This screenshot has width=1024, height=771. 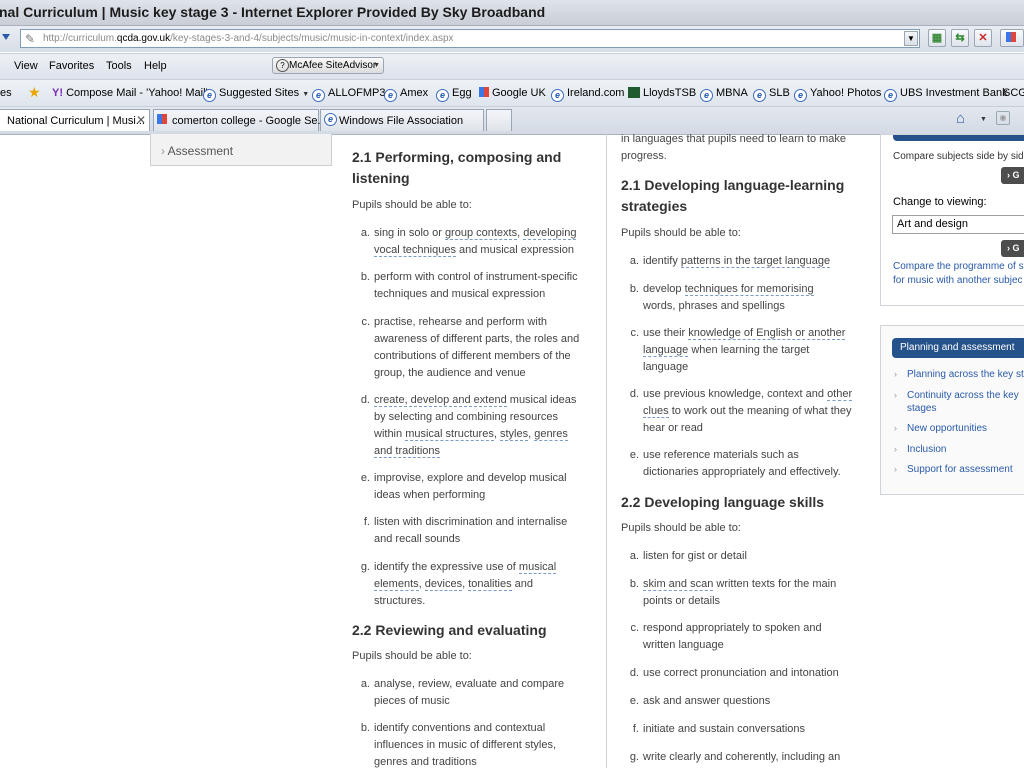 I want to click on fav-yahoo-photos: e Yahoo! Photos, so click(x=837, y=94).